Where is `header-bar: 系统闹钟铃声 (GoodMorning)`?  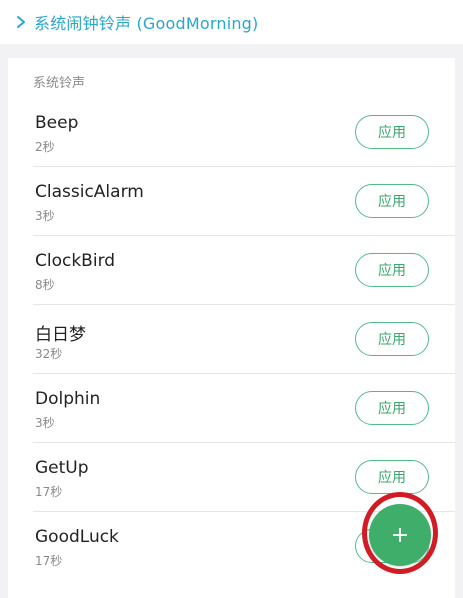 header-bar: 系统闹钟铃声 (GoodMorning) is located at coordinates (231, 22).